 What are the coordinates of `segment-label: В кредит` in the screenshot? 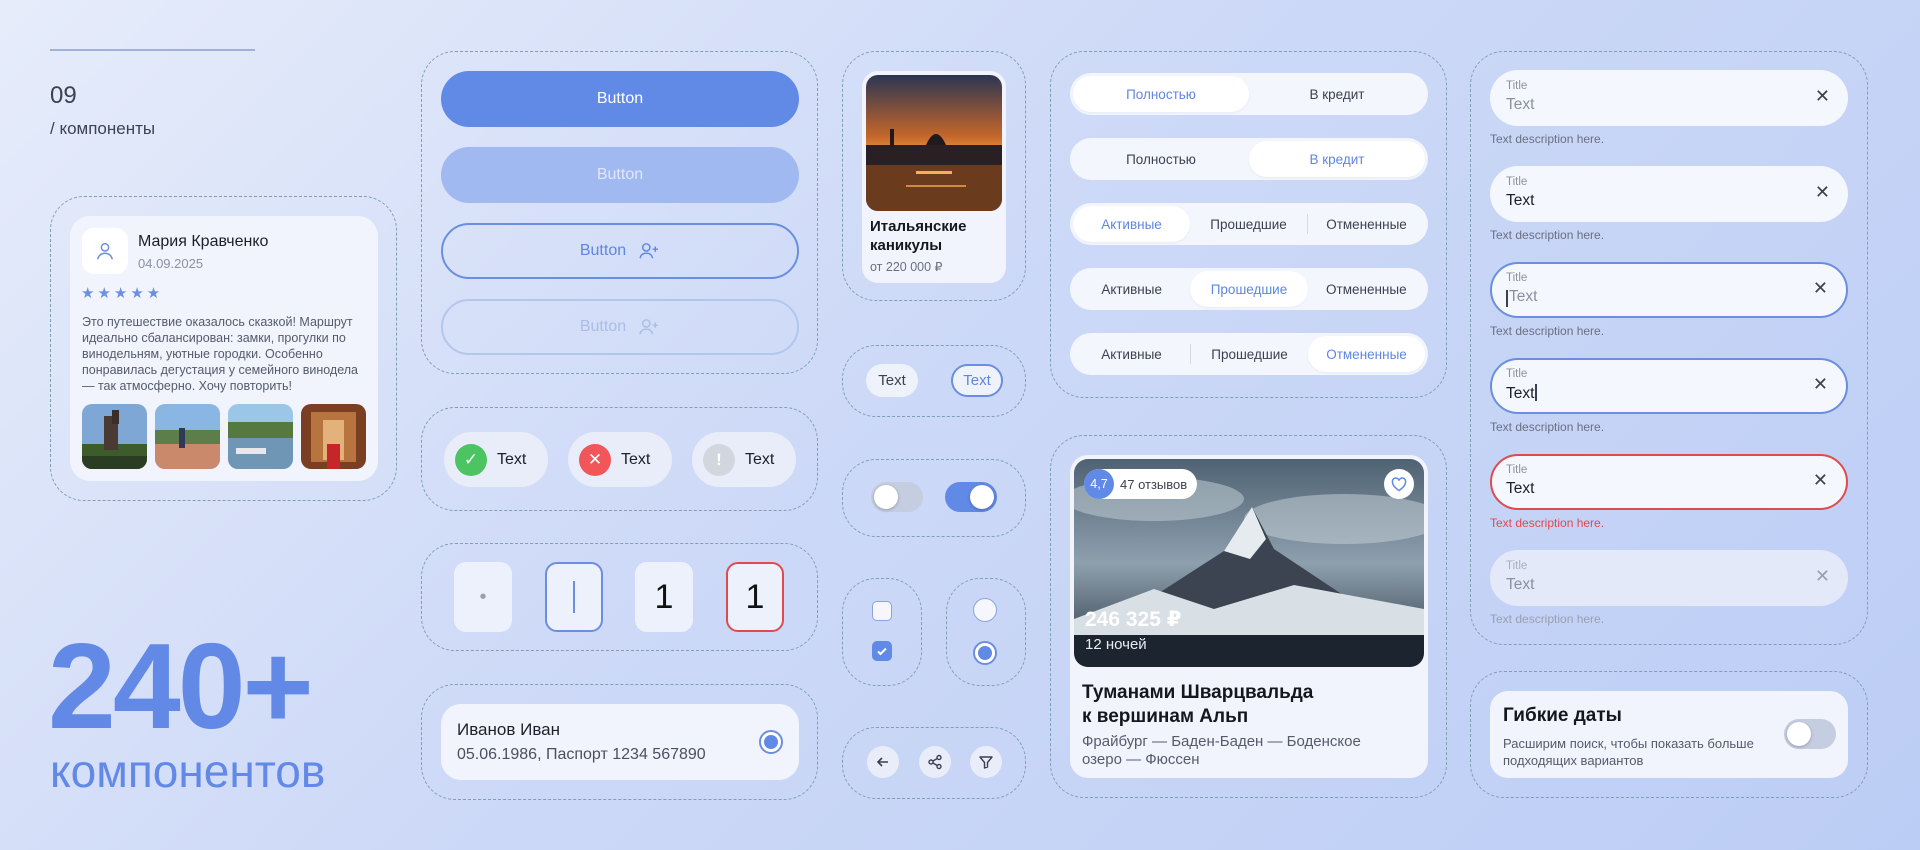 It's located at (1337, 159).